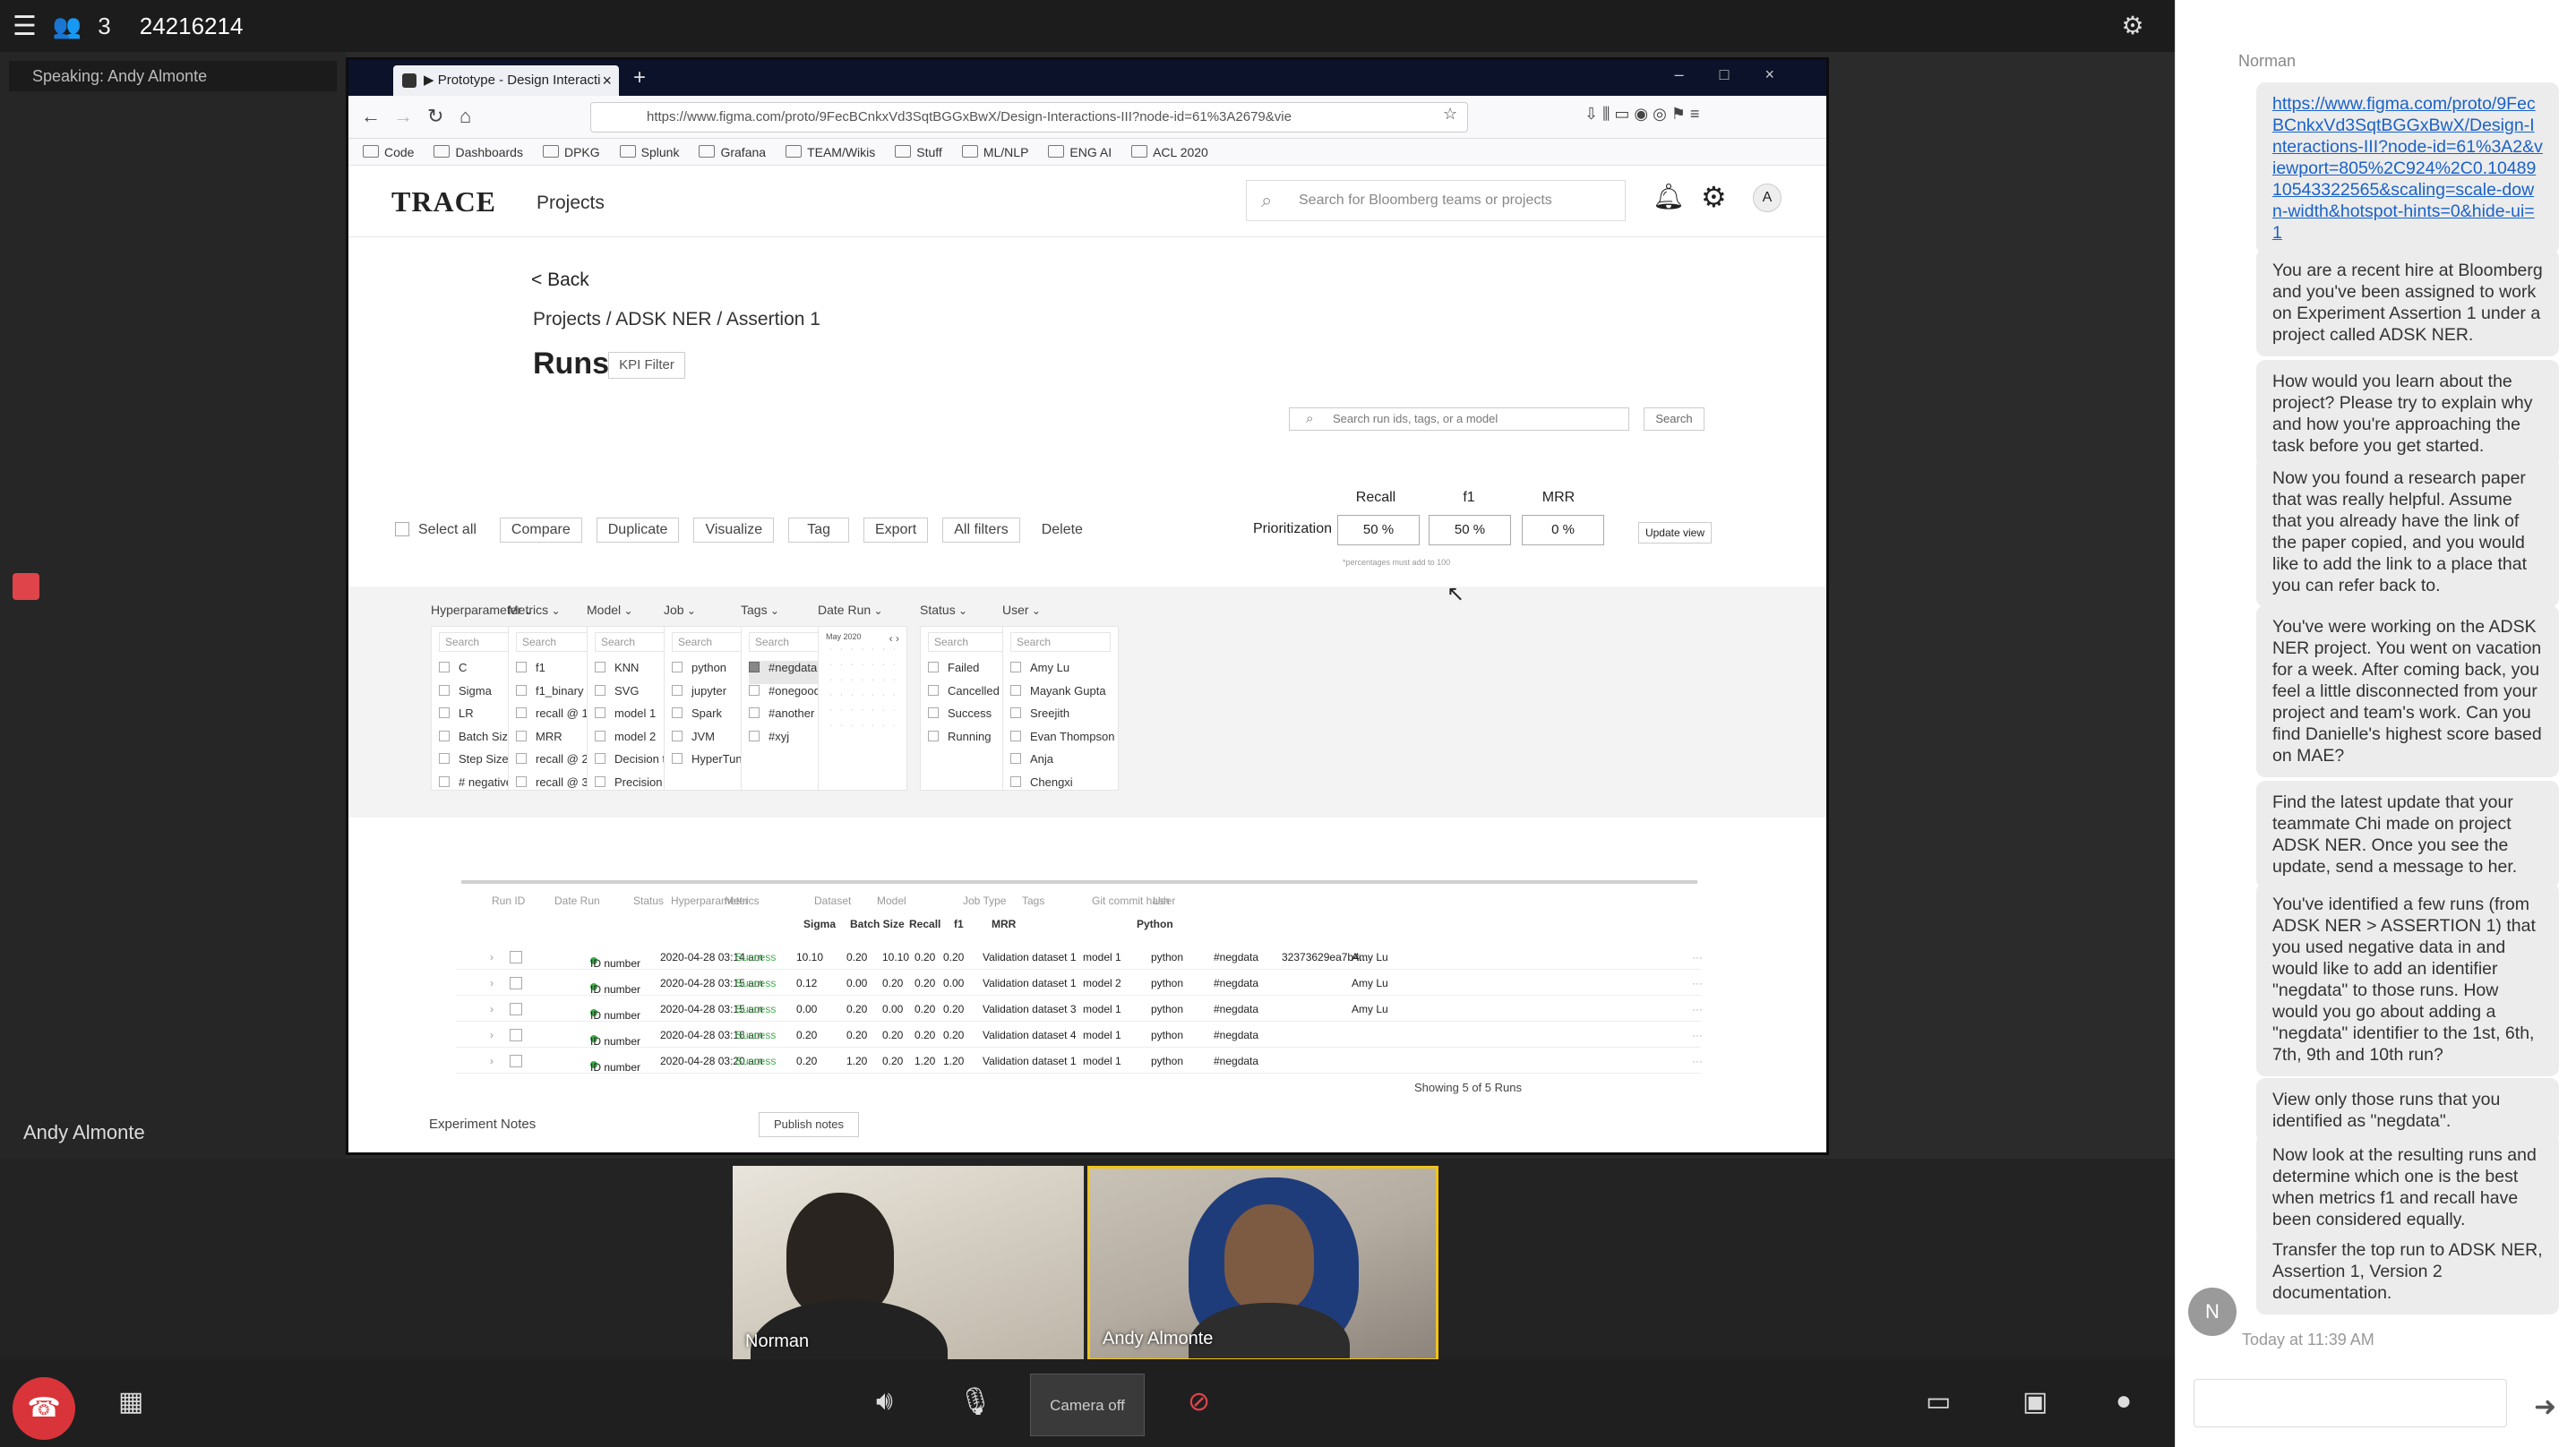  I want to click on speaker-icon: 🔊︎, so click(884, 1401).